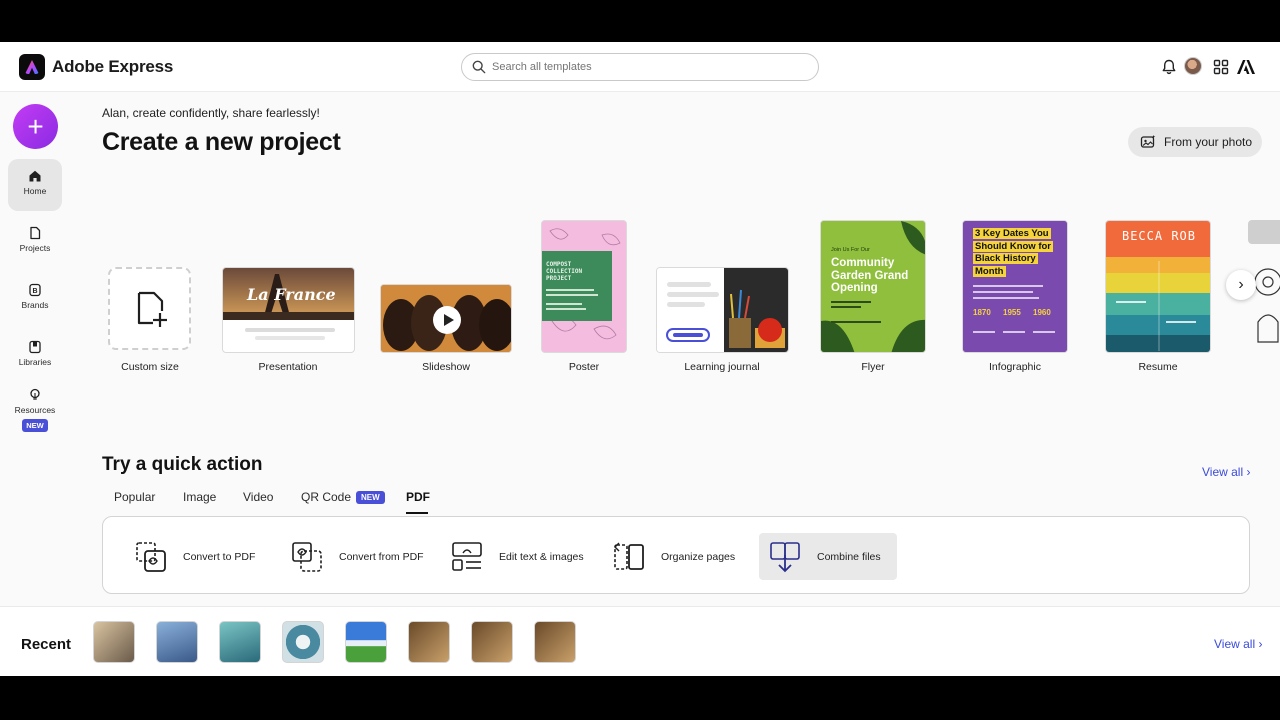 This screenshot has width=1280, height=720. What do you see at coordinates (32, 67) in the screenshot?
I see `adobe-express-logo-icon` at bounding box center [32, 67].